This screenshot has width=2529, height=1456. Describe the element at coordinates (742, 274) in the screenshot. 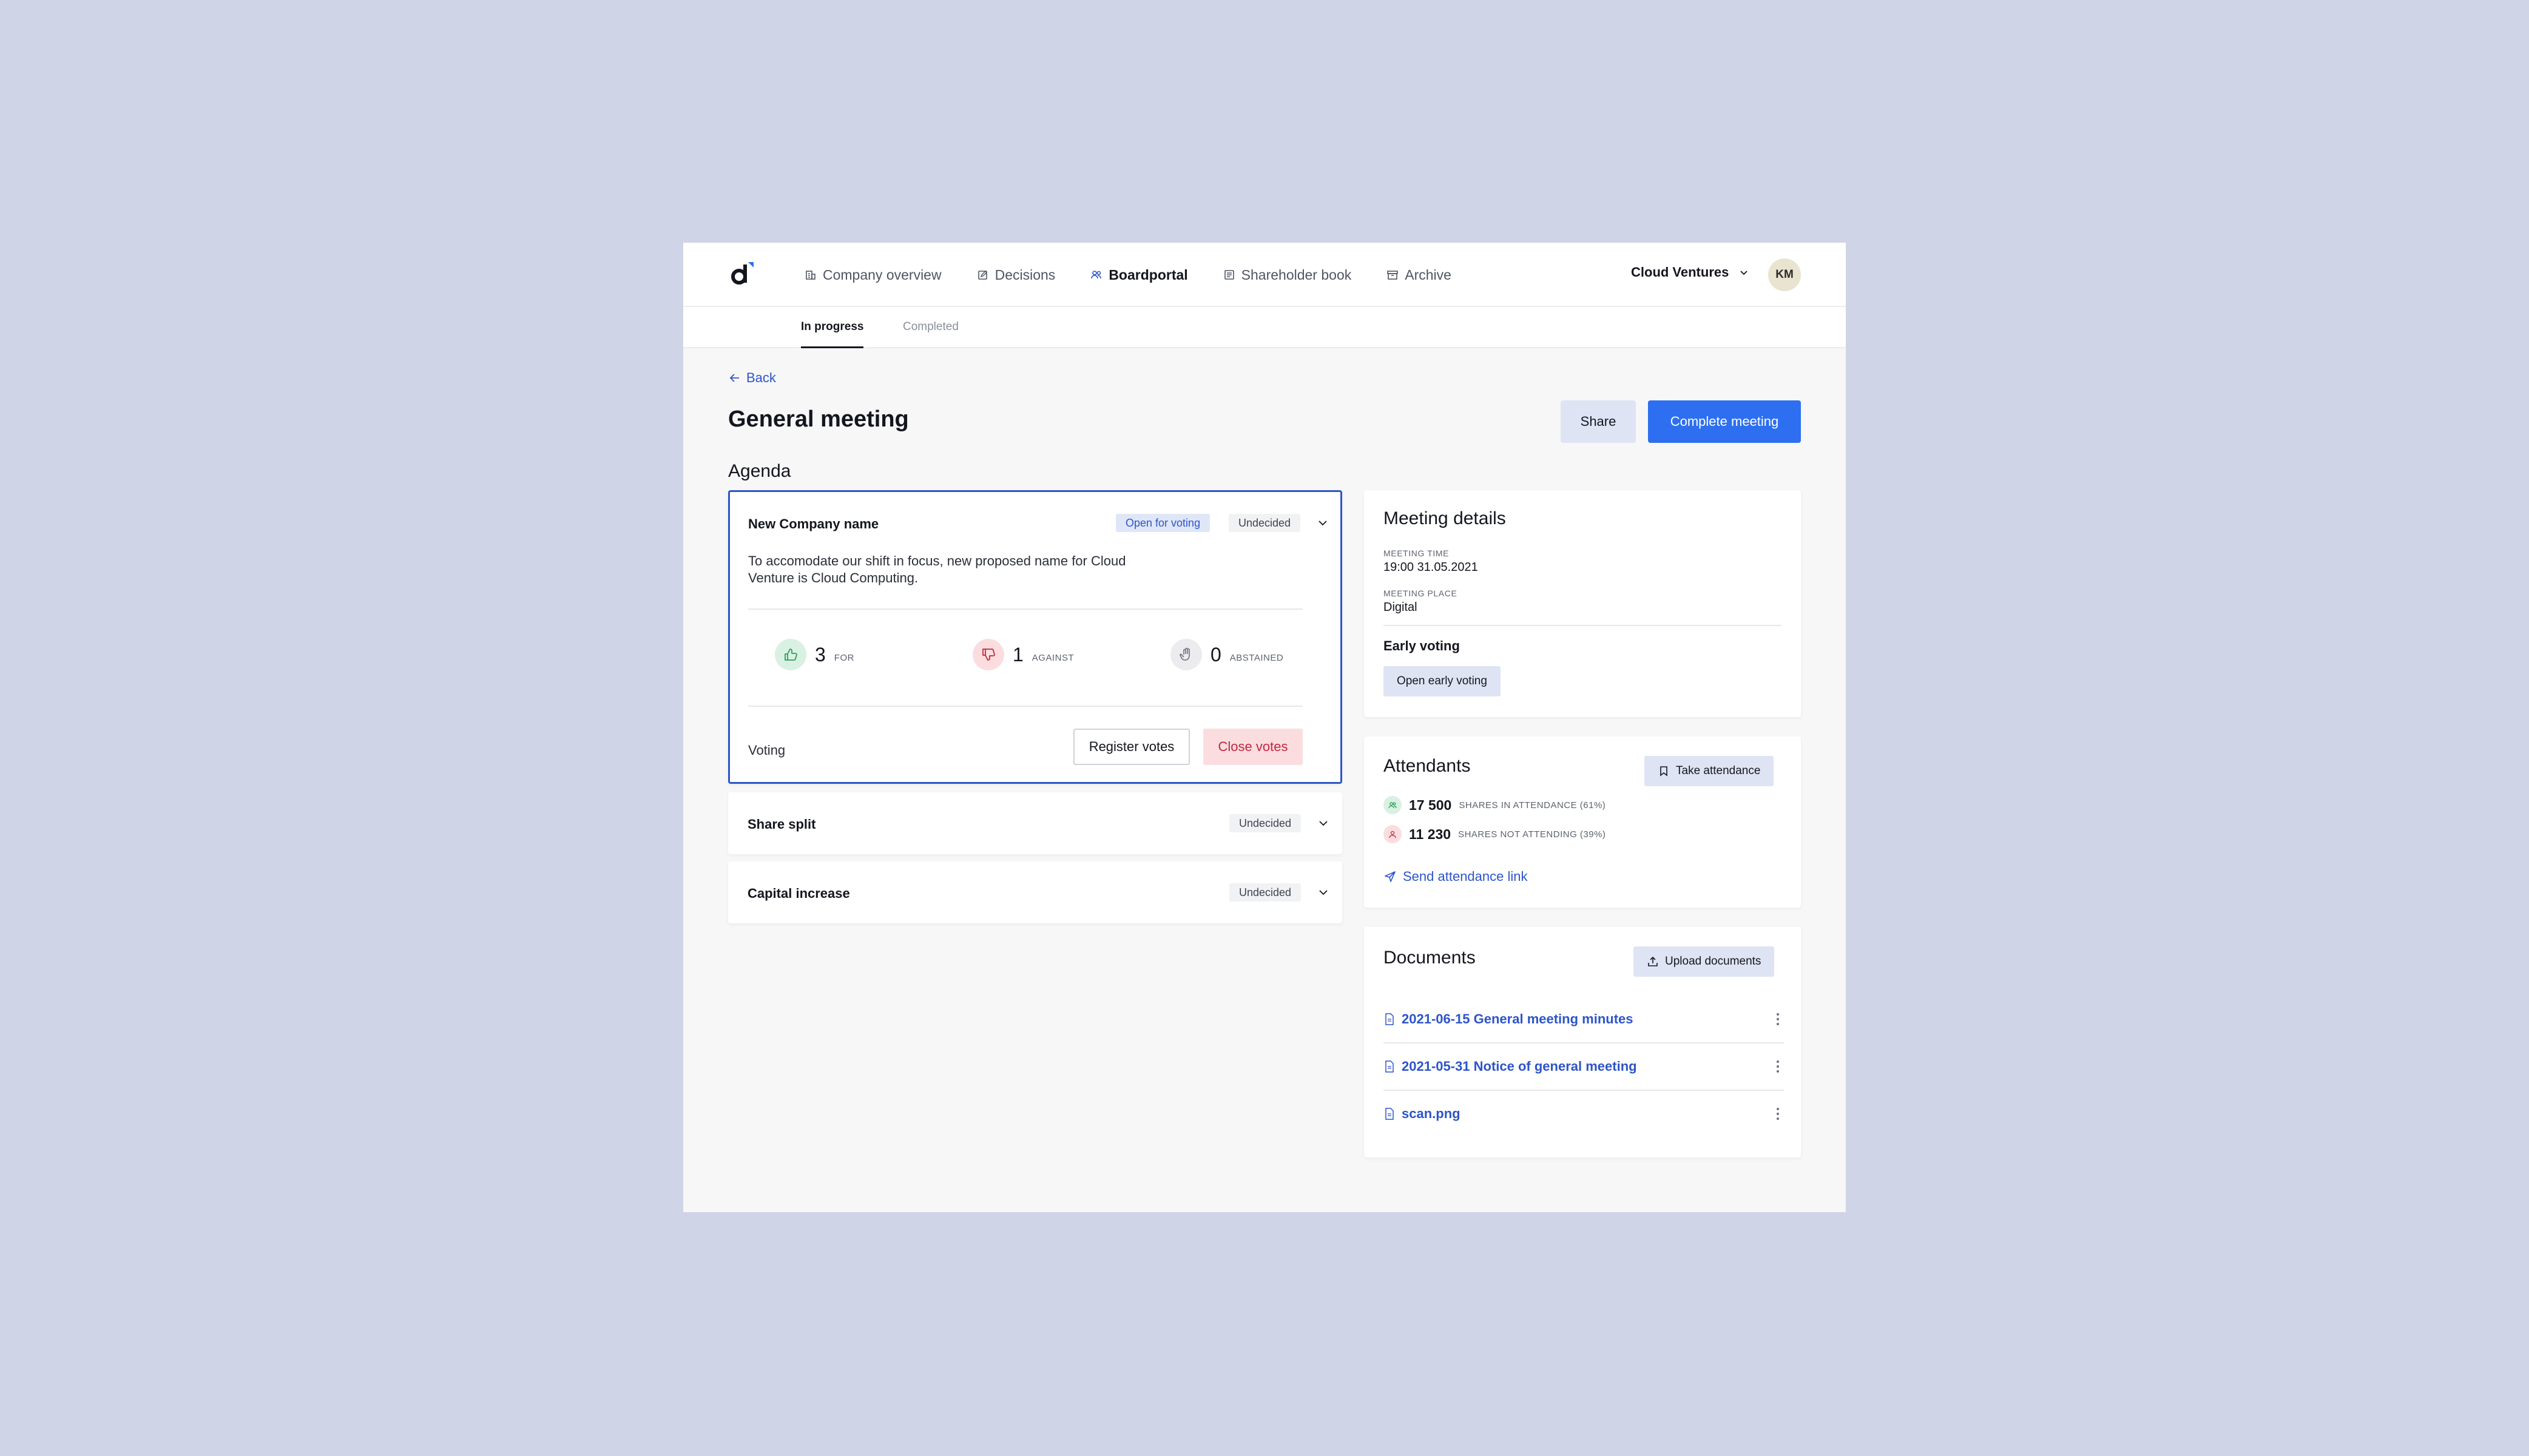

I see `company-logo` at that location.